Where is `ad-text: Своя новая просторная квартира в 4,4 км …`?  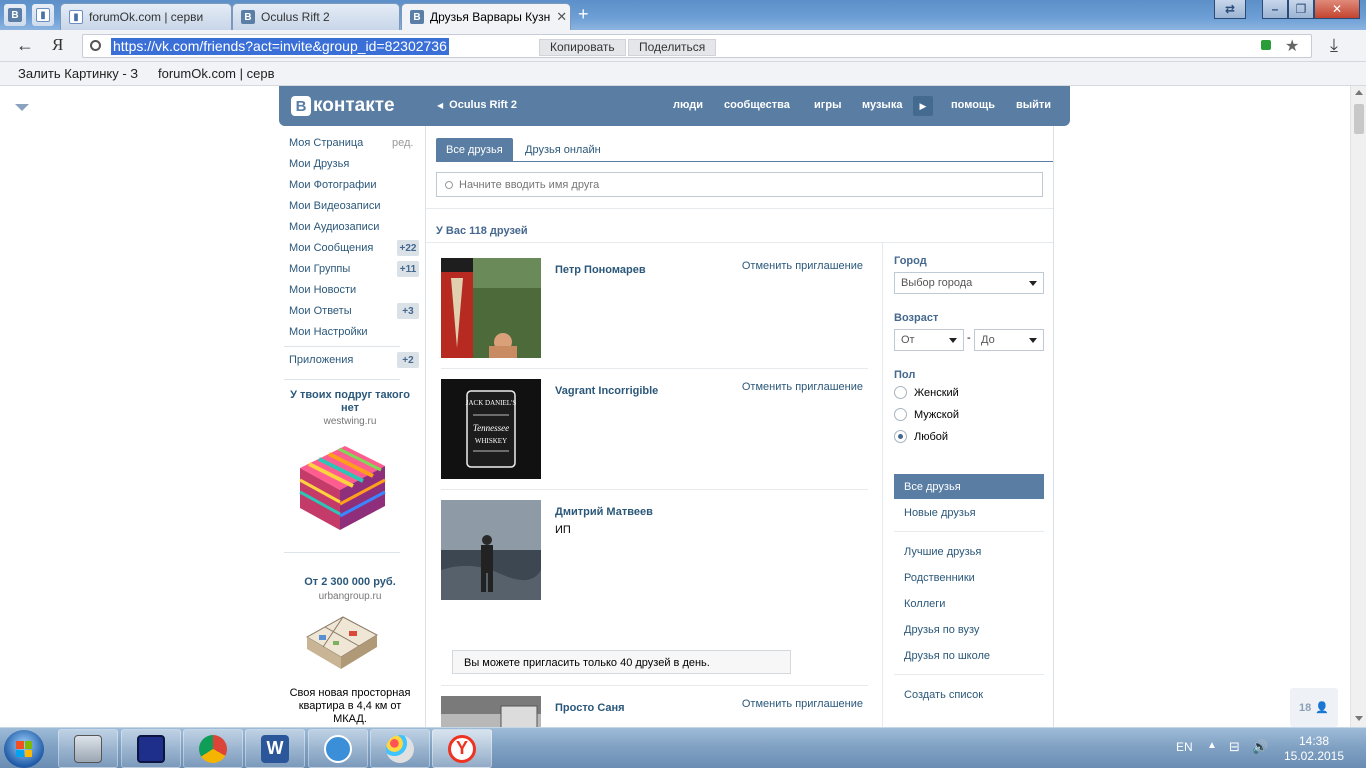
ad-text: Своя новая просторная квартира в 4,4 км … is located at coordinates (350, 706).